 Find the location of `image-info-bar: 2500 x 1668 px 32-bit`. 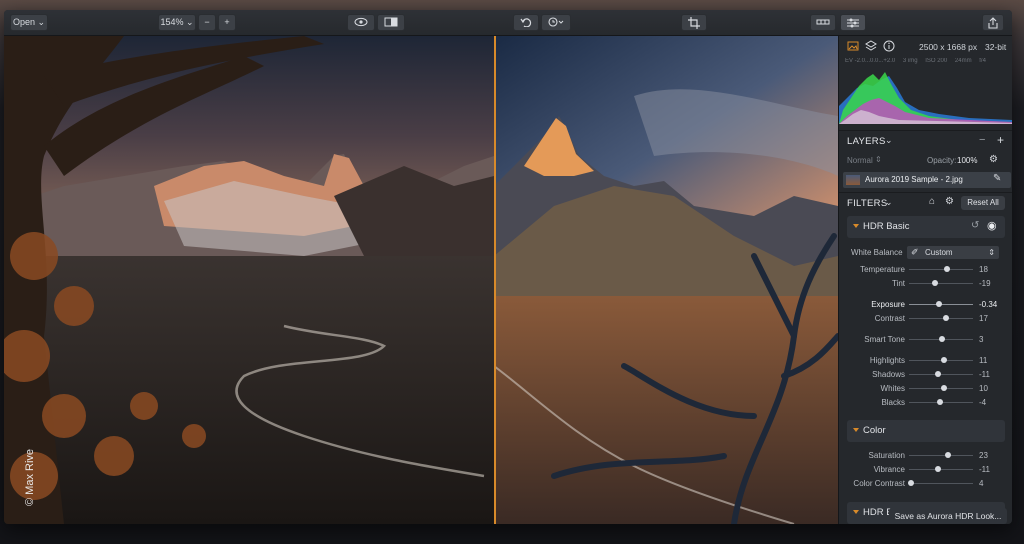

image-info-bar: 2500 x 1668 px 32-bit is located at coordinates (925, 46).